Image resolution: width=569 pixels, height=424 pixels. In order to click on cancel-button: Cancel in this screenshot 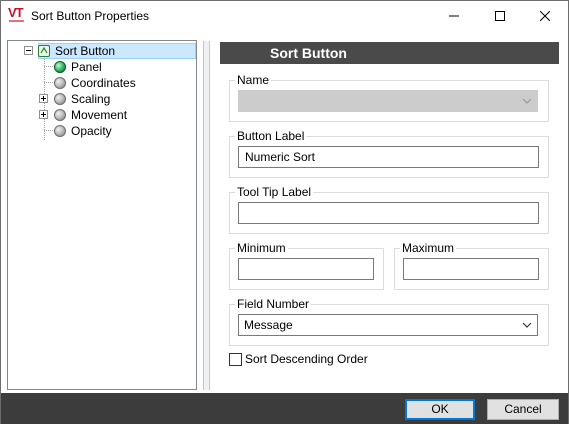, I will do `click(523, 409)`.